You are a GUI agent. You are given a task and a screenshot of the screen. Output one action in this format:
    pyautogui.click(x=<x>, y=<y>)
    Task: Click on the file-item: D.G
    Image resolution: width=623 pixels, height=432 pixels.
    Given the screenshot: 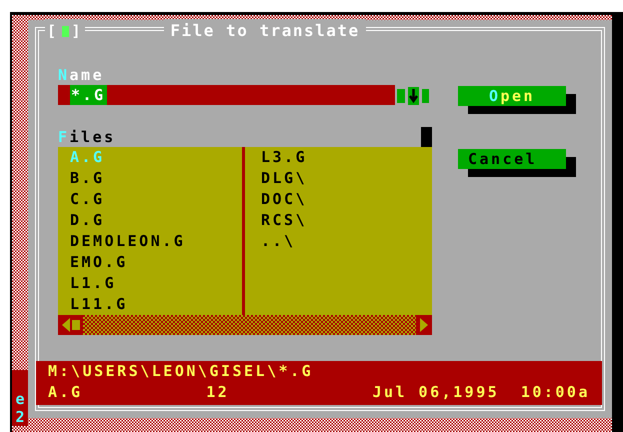 What is the action you would take?
    pyautogui.click(x=156, y=220)
    